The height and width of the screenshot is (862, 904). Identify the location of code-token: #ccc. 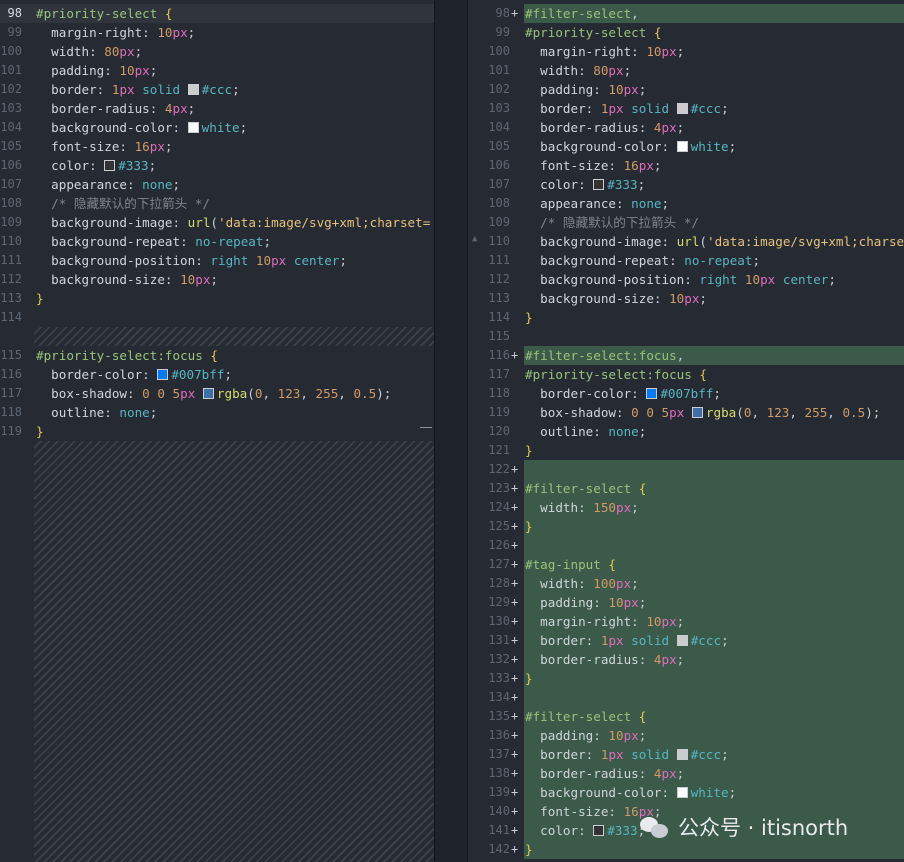
(217, 89).